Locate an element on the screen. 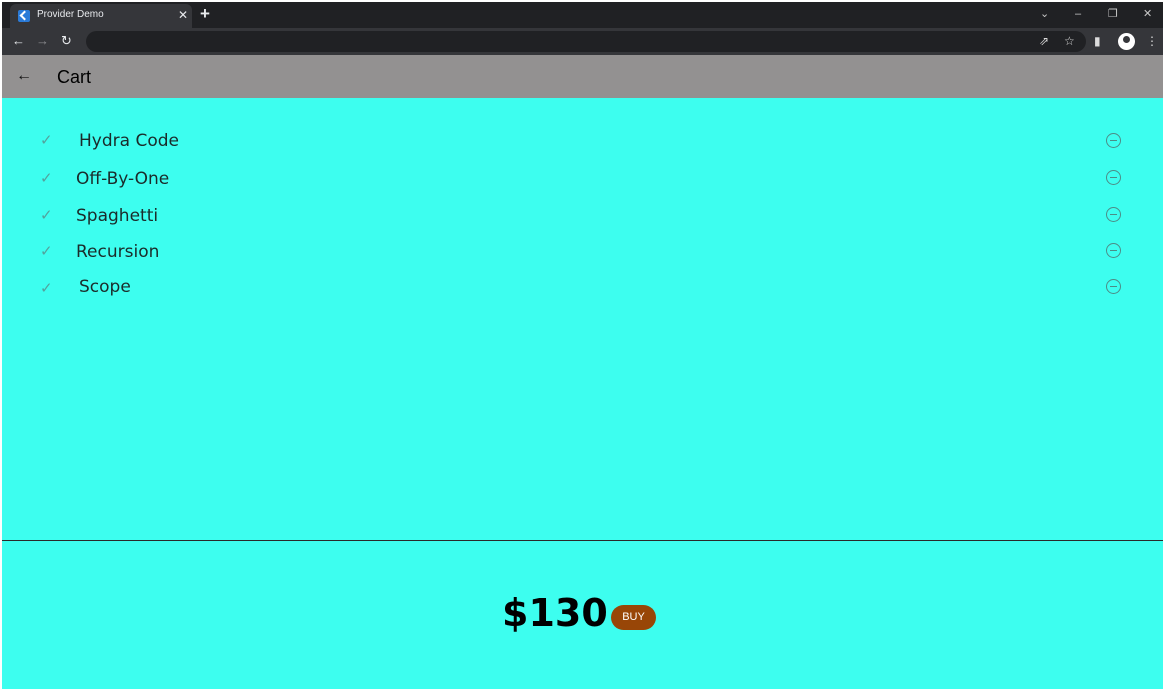 The image size is (1163, 689). app-back-button: ← is located at coordinates (24, 76).